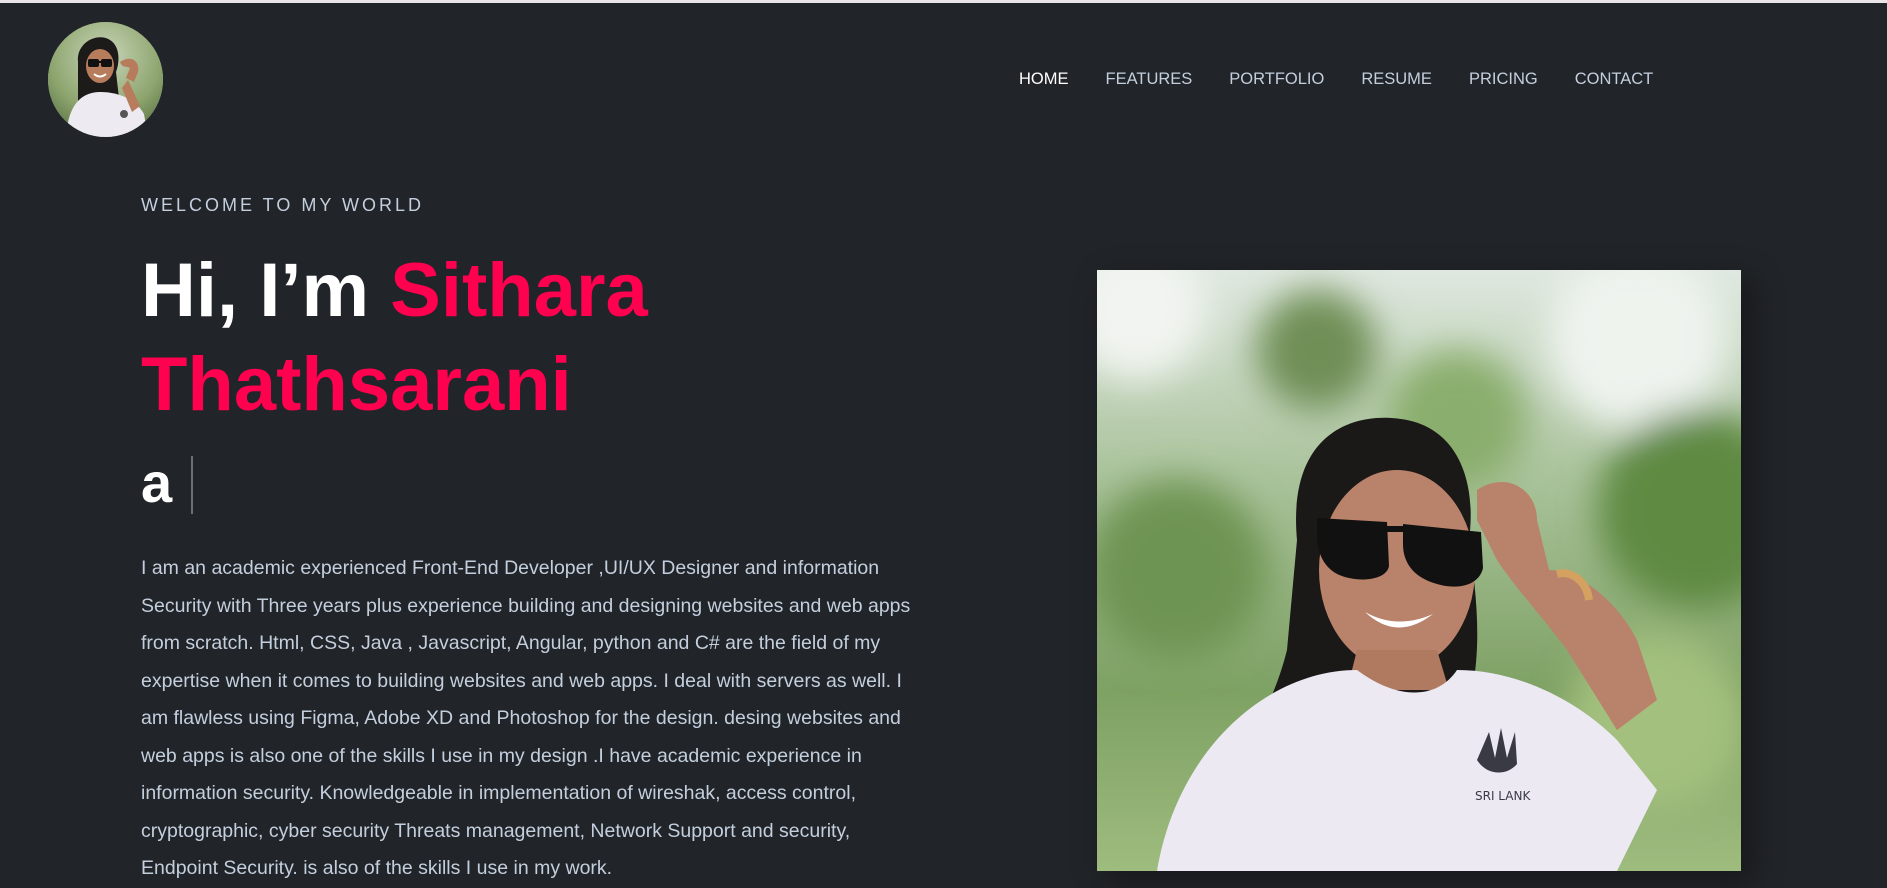 The width and height of the screenshot is (1887, 888). I want to click on typing-cursor, so click(192, 485).